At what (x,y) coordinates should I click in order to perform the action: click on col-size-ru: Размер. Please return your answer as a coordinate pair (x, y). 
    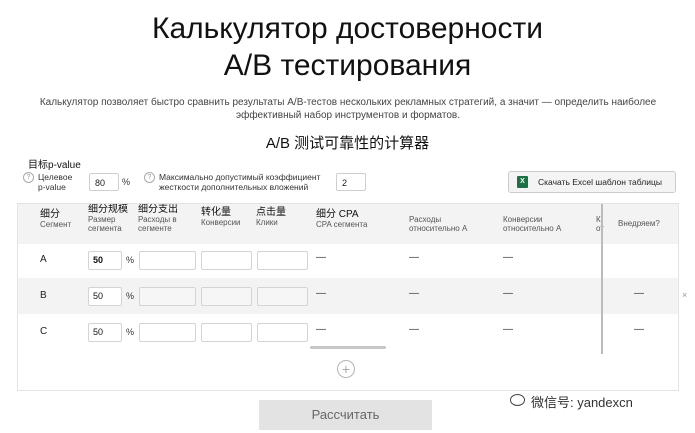
    Looking at the image, I should click on (102, 219).